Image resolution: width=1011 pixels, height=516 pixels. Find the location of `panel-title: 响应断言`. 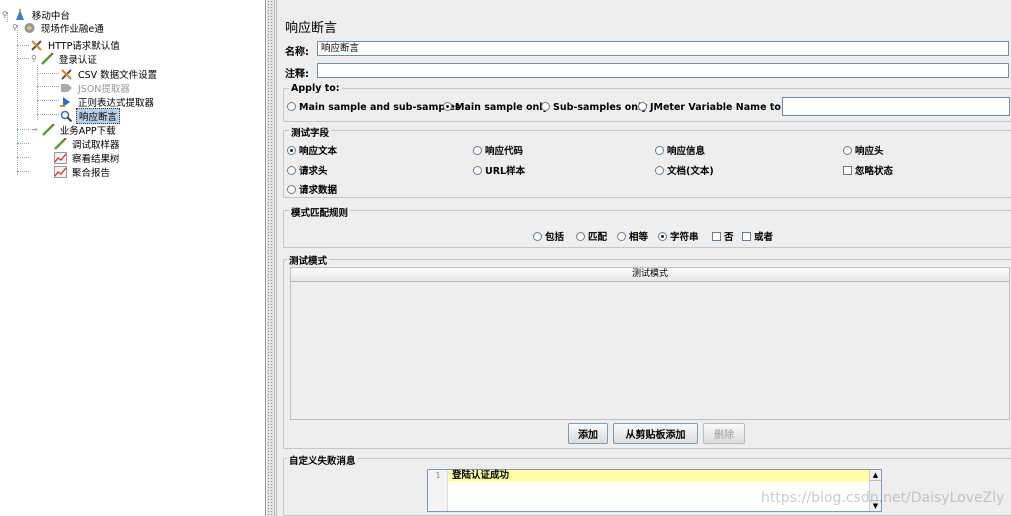

panel-title: 响应断言 is located at coordinates (311, 28).